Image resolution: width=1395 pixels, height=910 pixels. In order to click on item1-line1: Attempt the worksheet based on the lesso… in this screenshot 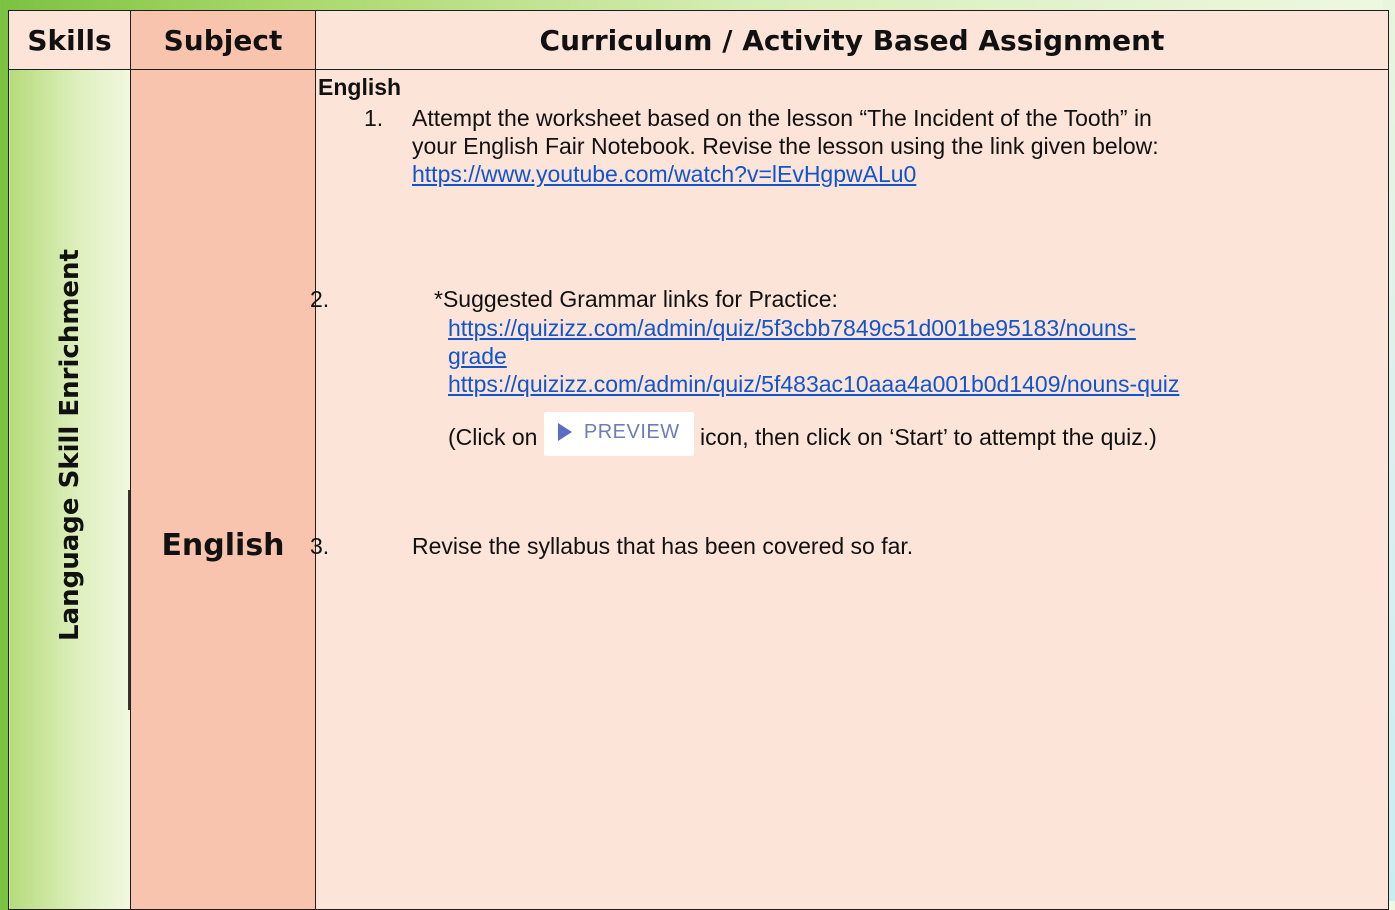, I will do `click(782, 118)`.